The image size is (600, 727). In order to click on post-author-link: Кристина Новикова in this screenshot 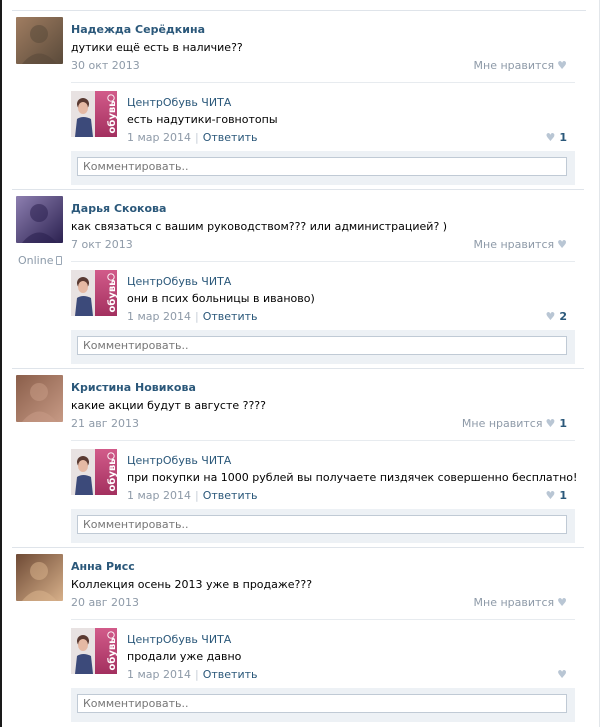, I will do `click(133, 387)`.